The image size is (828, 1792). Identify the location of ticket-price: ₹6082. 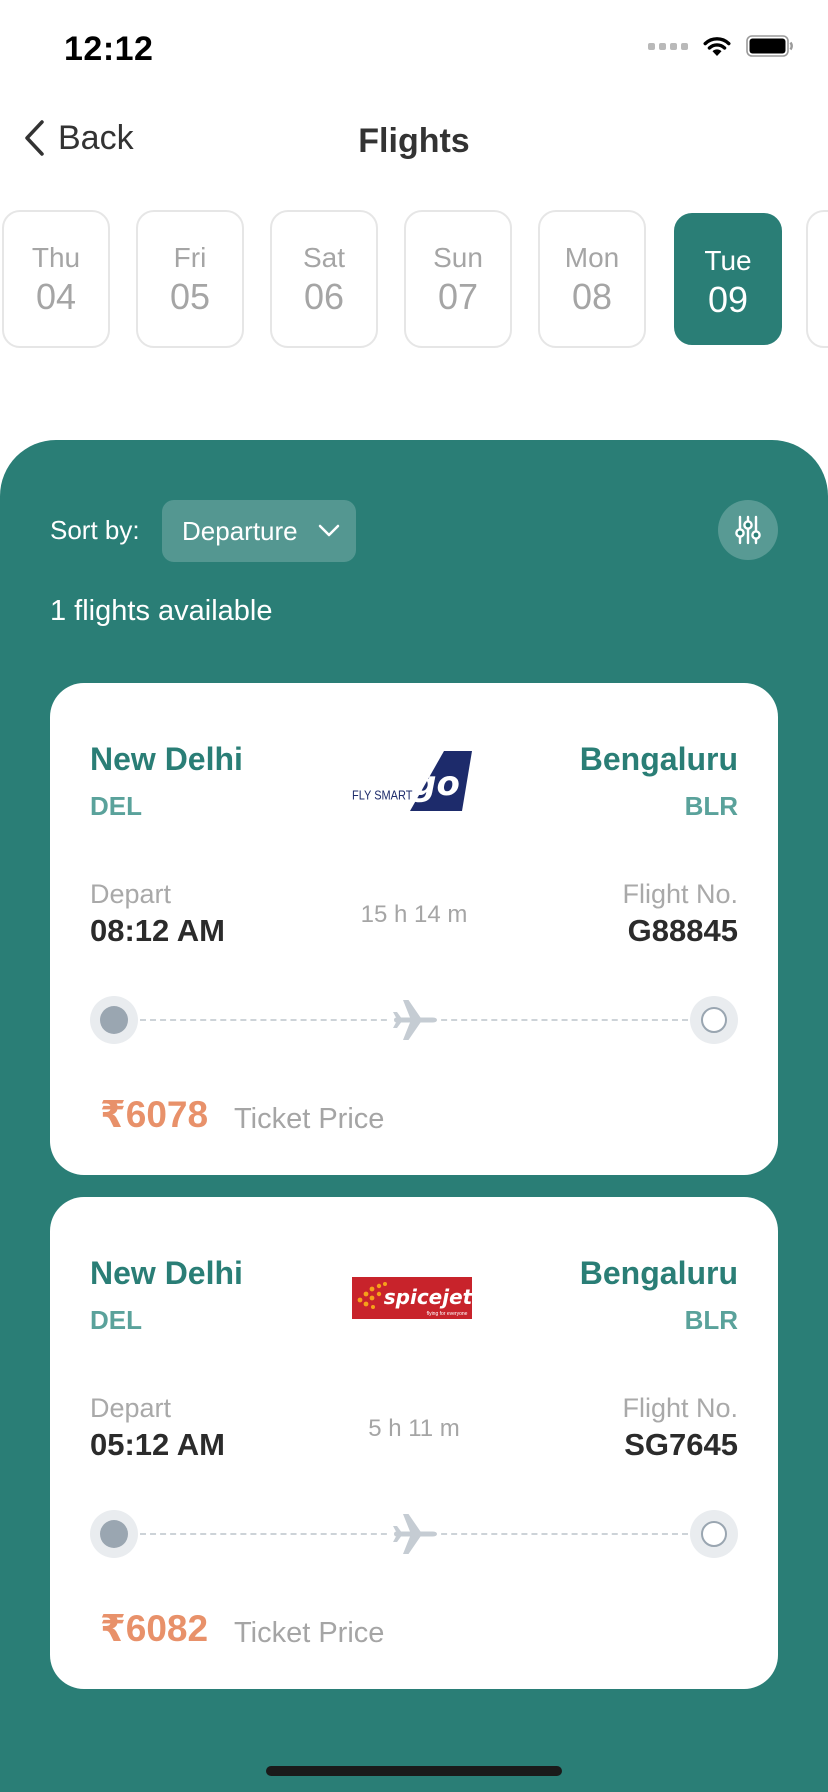
(154, 1628).